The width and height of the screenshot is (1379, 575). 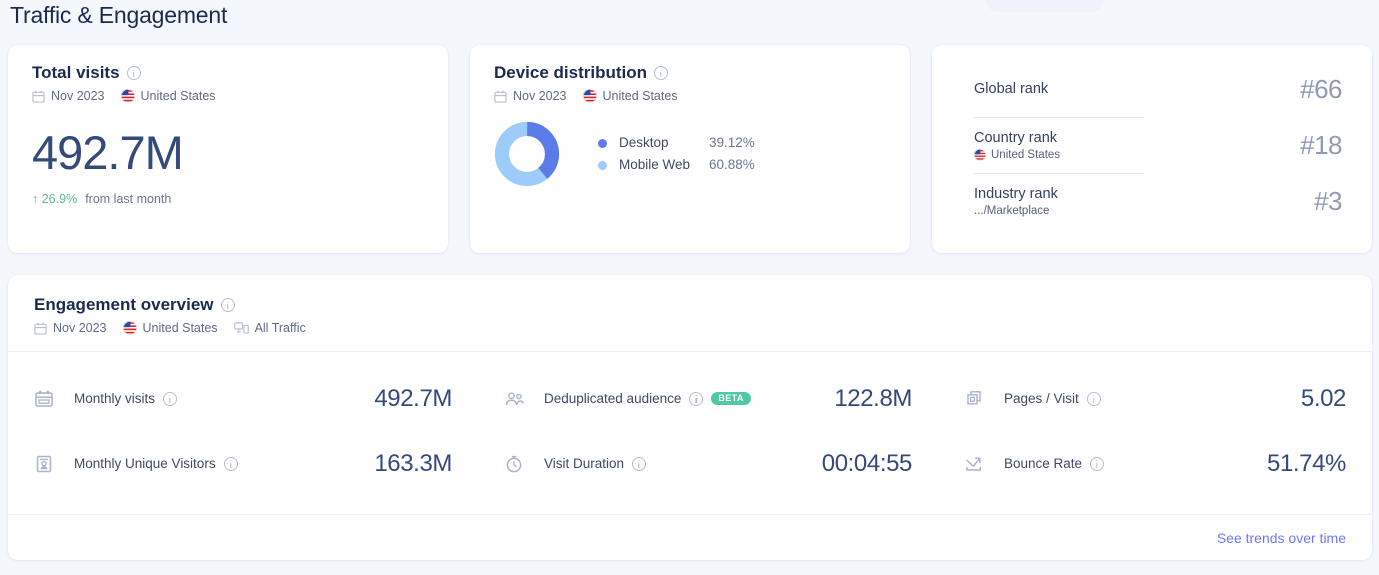 I want to click on visitor-card-icon, so click(x=47, y=464).